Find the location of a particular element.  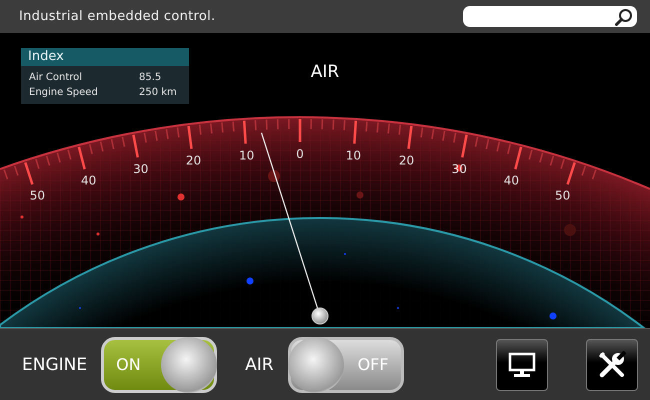

search-field is located at coordinates (550, 16).